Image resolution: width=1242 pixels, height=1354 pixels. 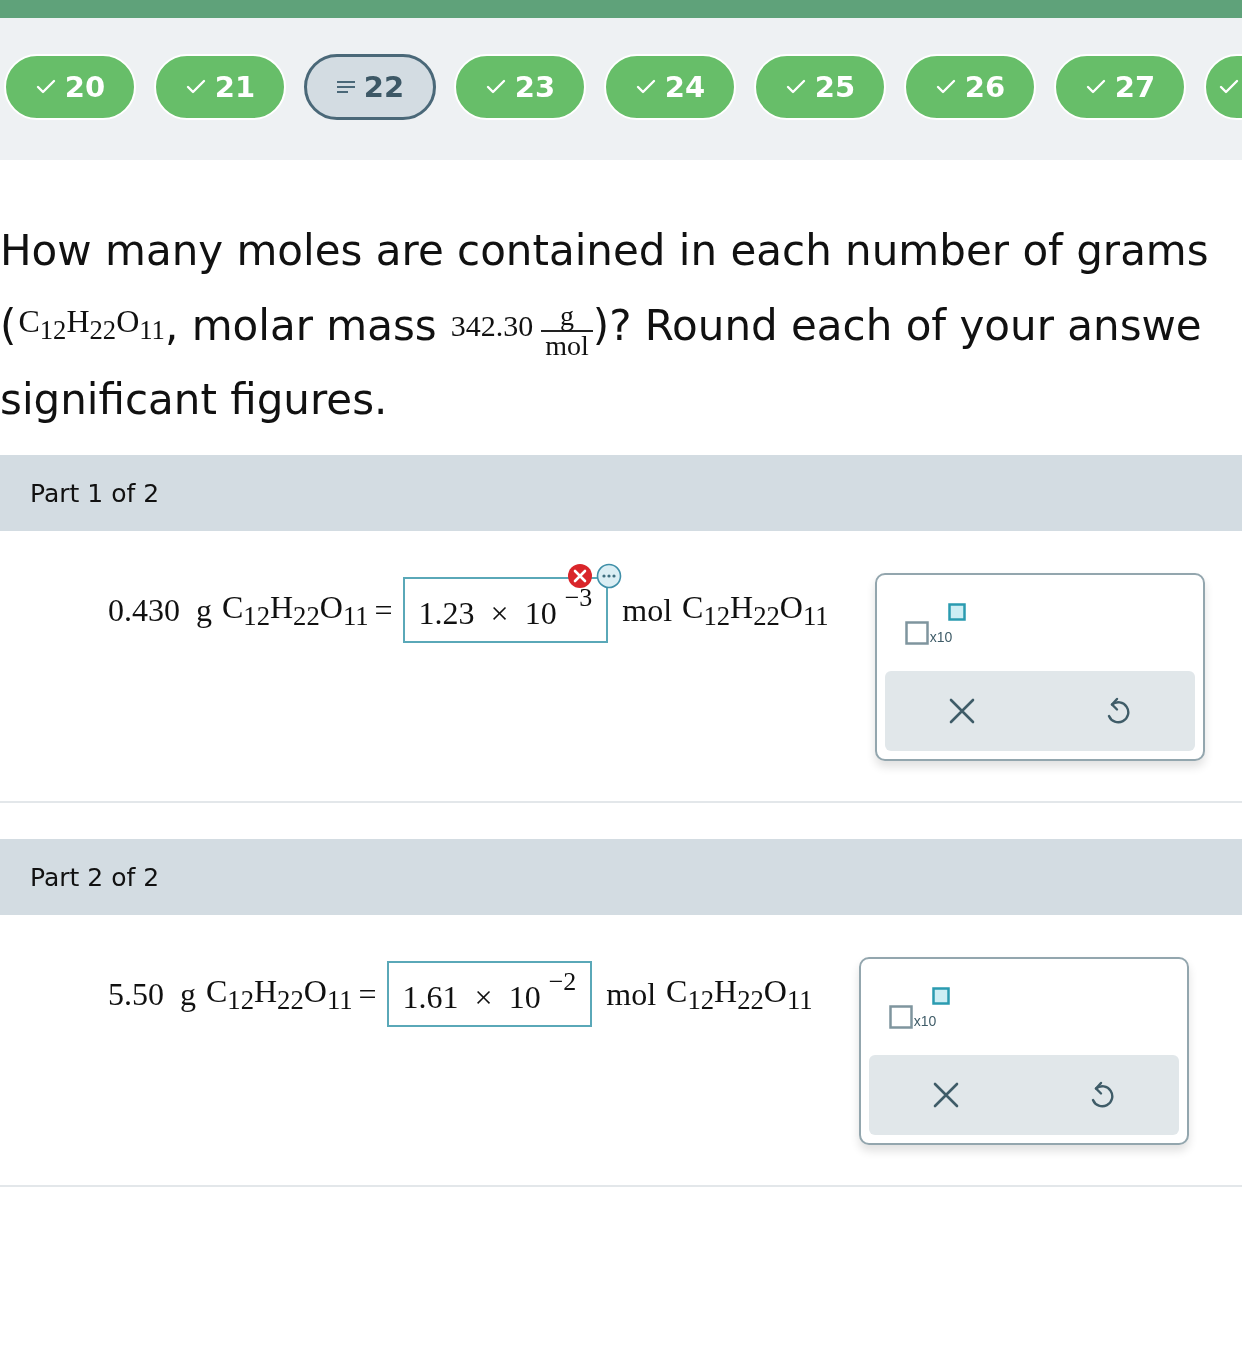 I want to click on question-text: , molar mass, so click(x=300, y=325).